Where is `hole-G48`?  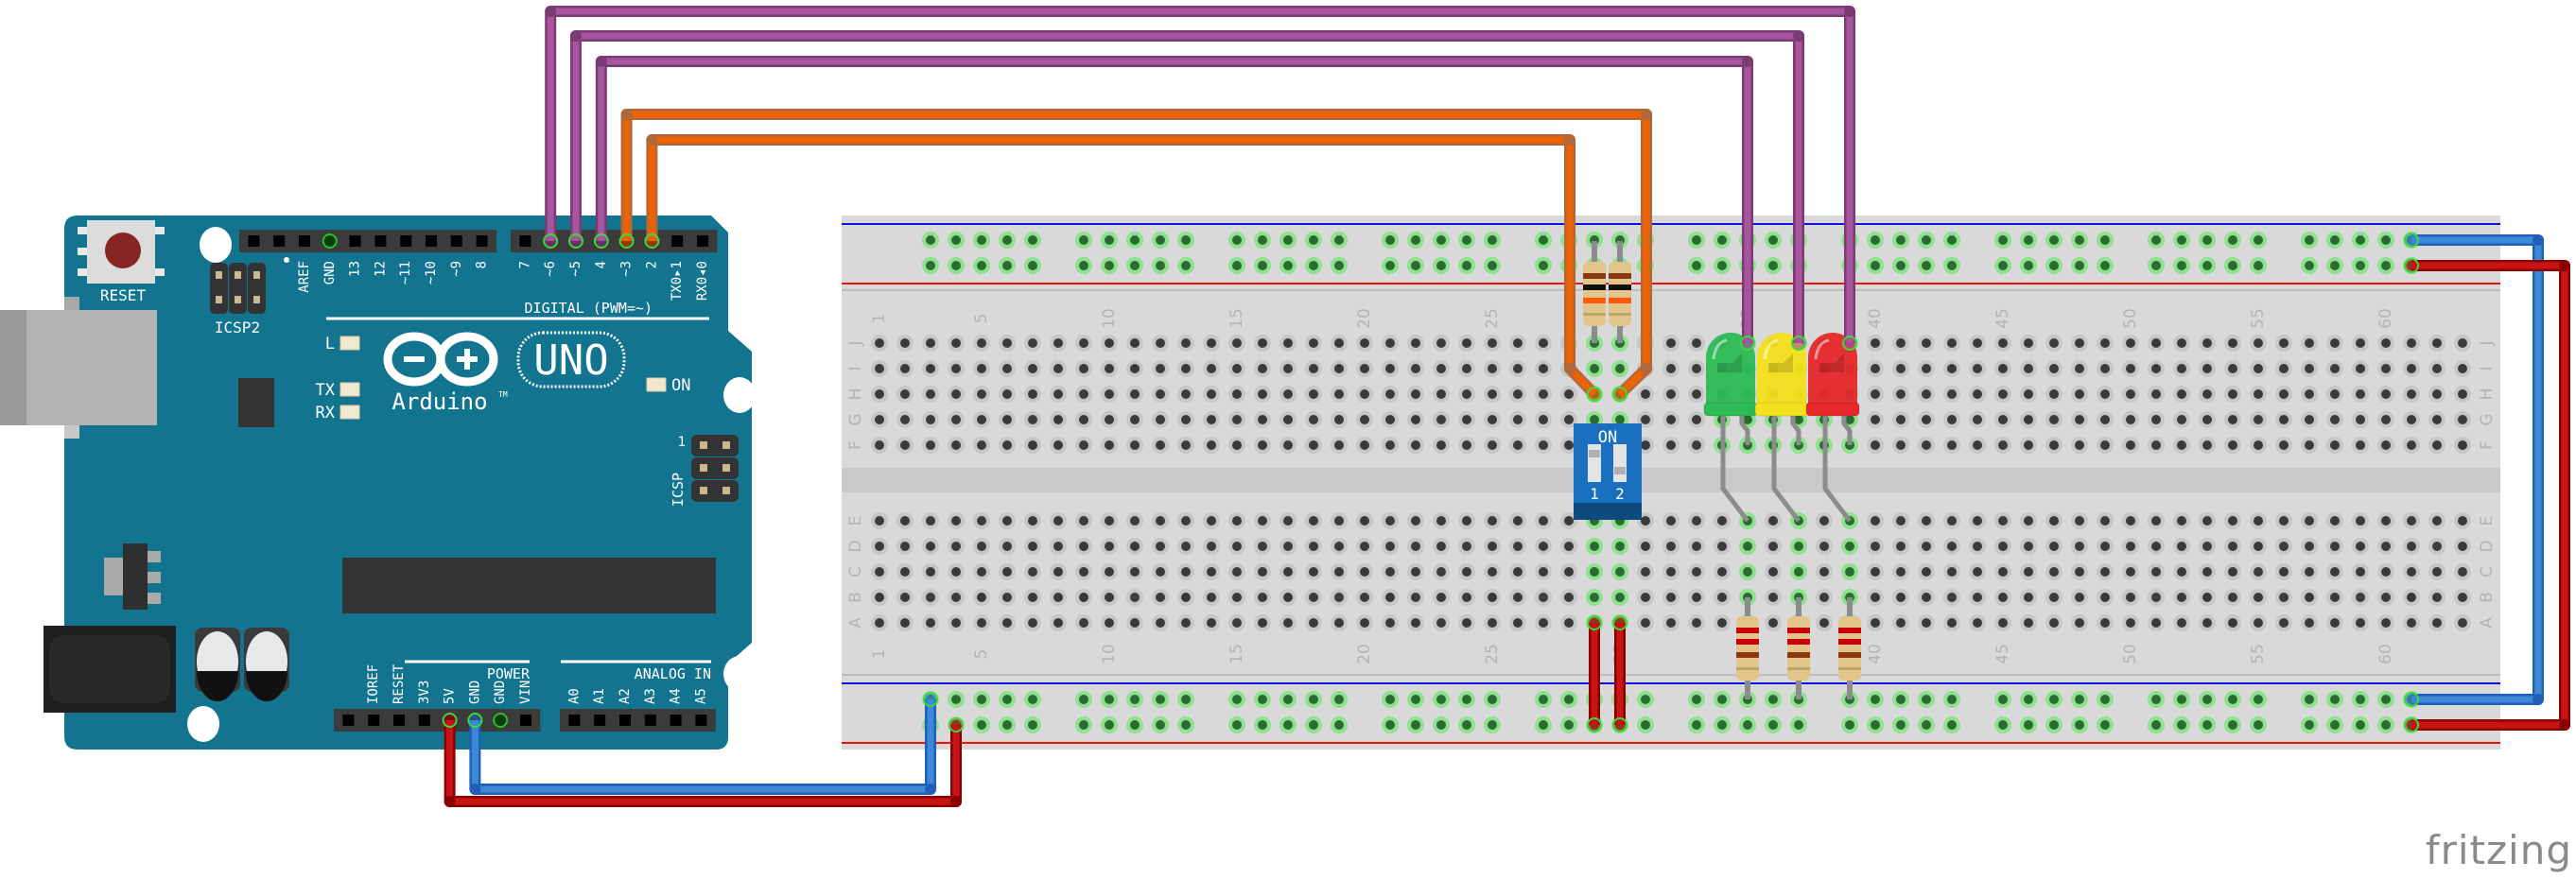
hole-G48 is located at coordinates (2079, 419).